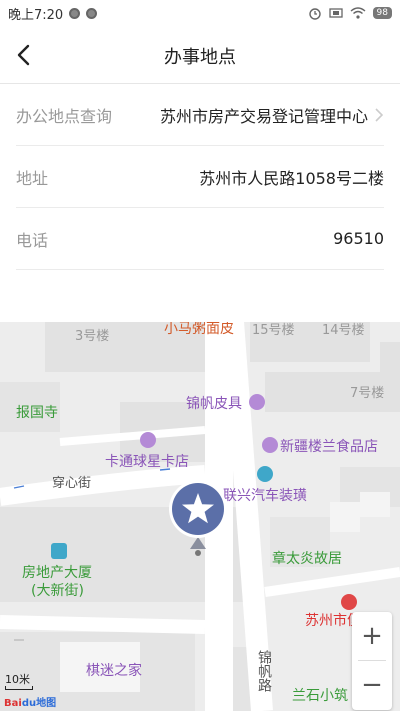  What do you see at coordinates (382, 13) in the screenshot?
I see `battery-indicator: 98` at bounding box center [382, 13].